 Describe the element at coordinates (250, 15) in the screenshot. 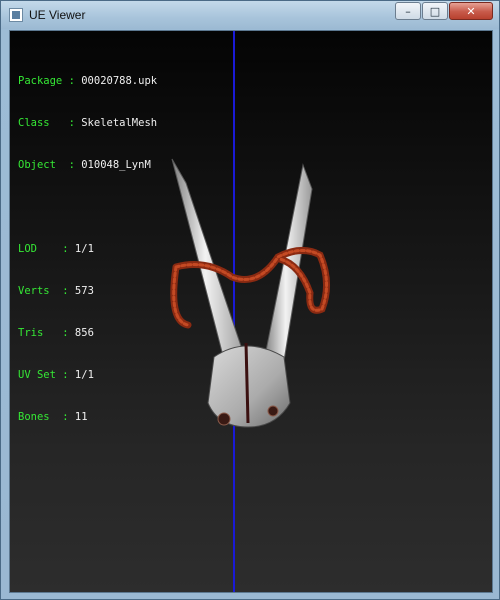

I see `title-bar: UE Viewer – □ ✕` at that location.